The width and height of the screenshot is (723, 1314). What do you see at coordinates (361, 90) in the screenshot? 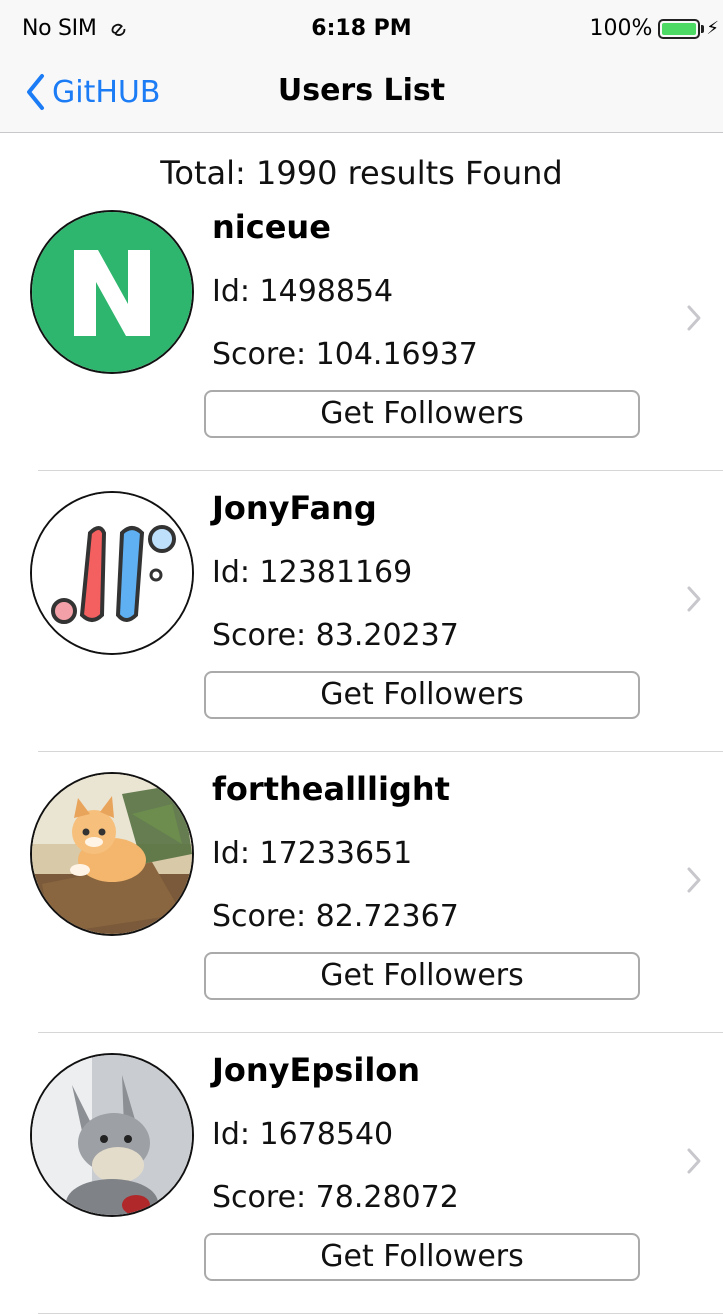
I see `page-title: Users List` at bounding box center [361, 90].